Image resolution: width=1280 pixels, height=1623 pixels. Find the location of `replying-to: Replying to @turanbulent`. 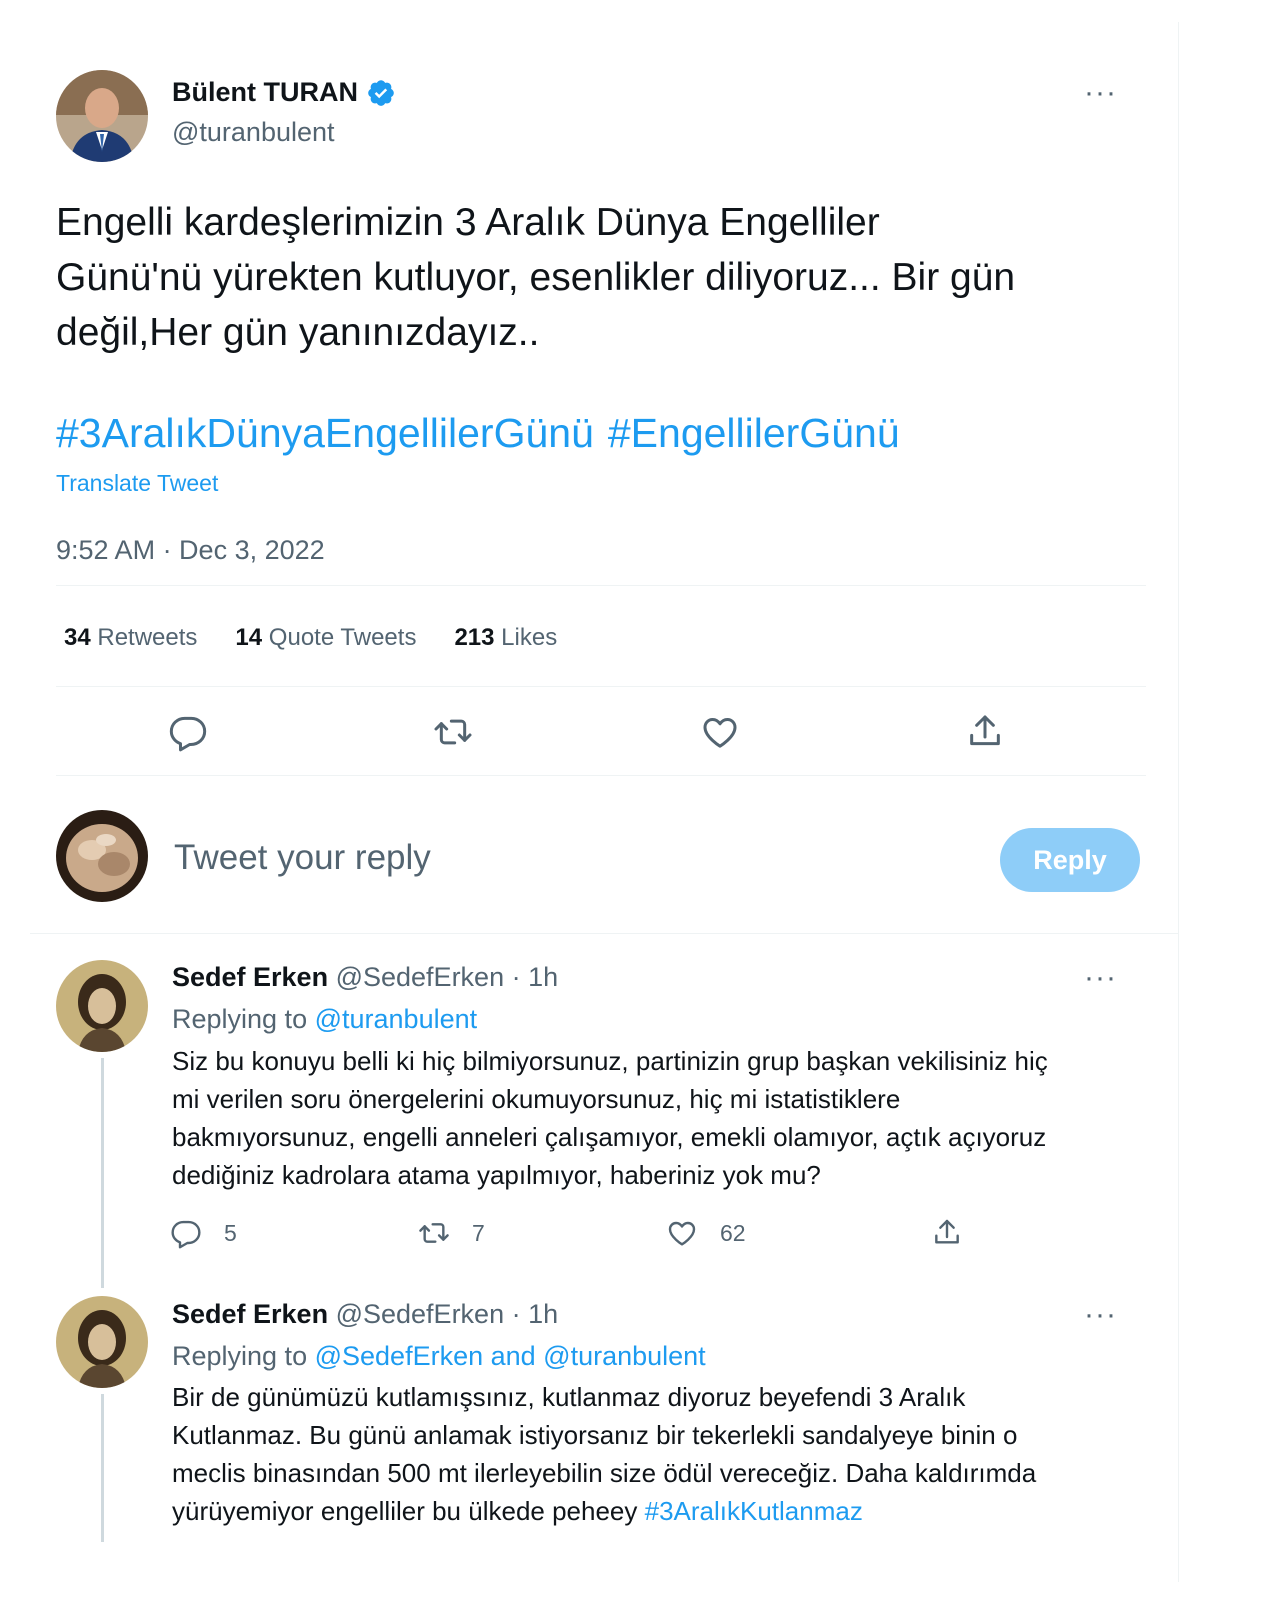

replying-to: Replying to @turanbulent is located at coordinates (324, 1019).